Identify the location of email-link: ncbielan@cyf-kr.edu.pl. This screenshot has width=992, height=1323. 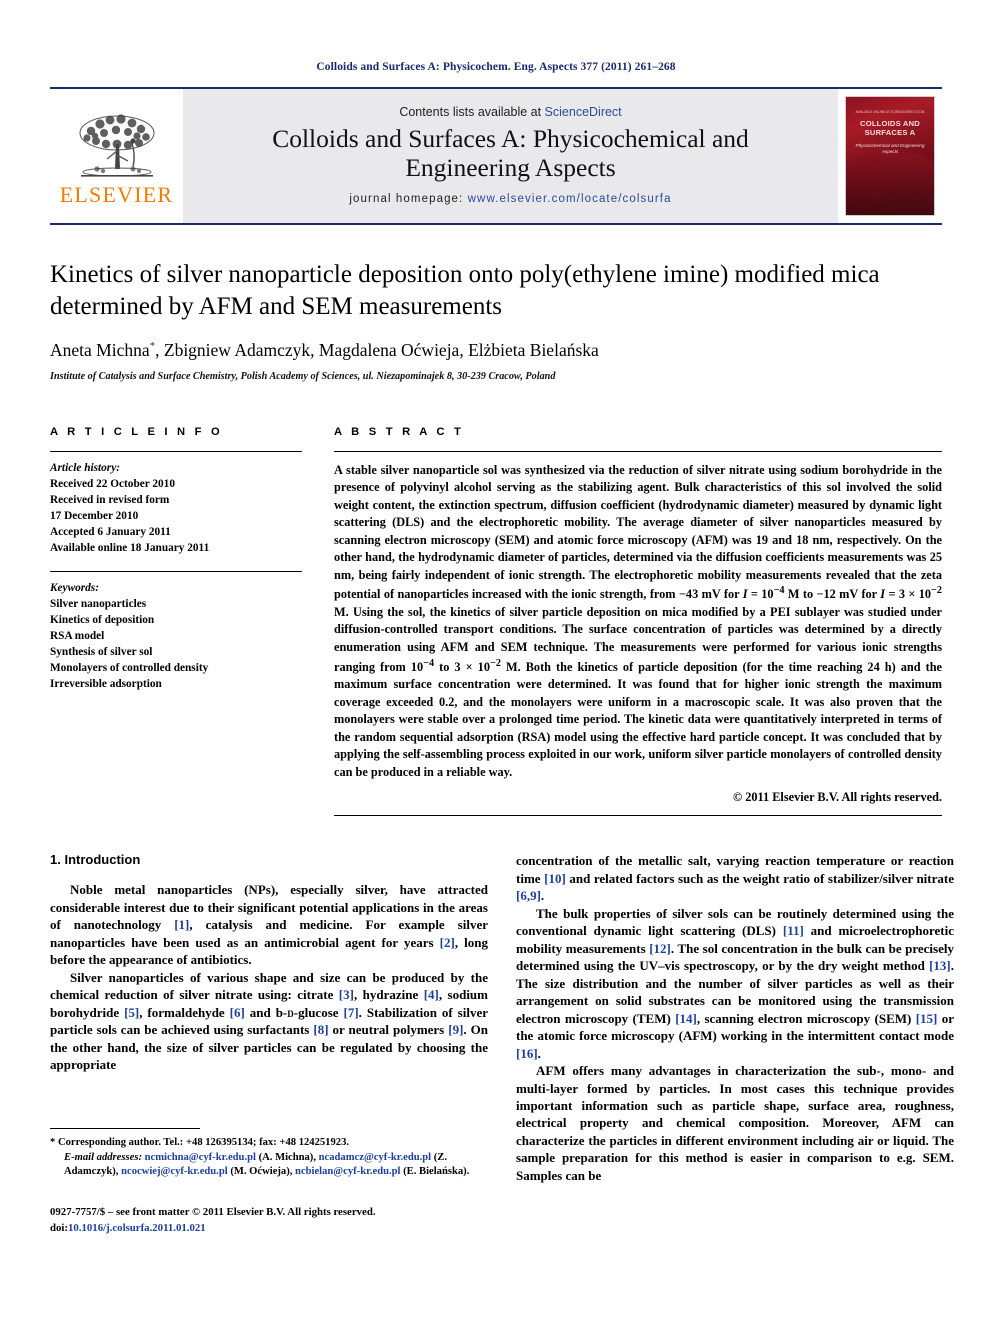
(347, 1171).